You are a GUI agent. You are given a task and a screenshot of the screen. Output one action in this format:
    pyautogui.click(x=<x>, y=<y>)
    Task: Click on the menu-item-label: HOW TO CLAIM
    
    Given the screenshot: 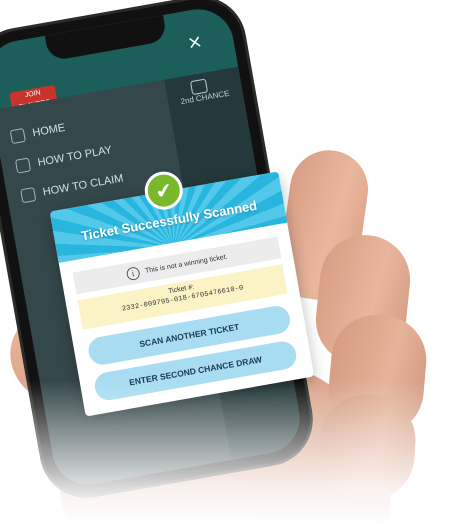 What is the action you would take?
    pyautogui.click(x=83, y=185)
    